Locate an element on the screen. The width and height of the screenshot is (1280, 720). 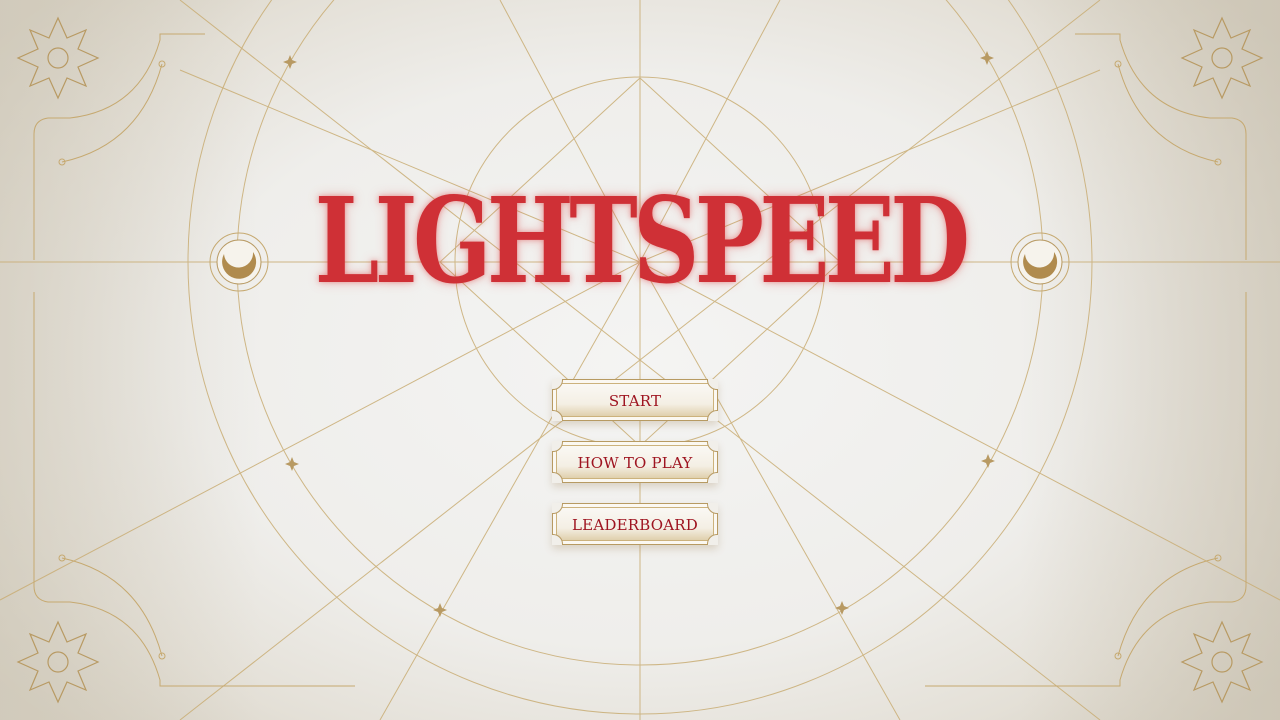
leaderboard-button: LEADERBOARD is located at coordinates (635, 524).